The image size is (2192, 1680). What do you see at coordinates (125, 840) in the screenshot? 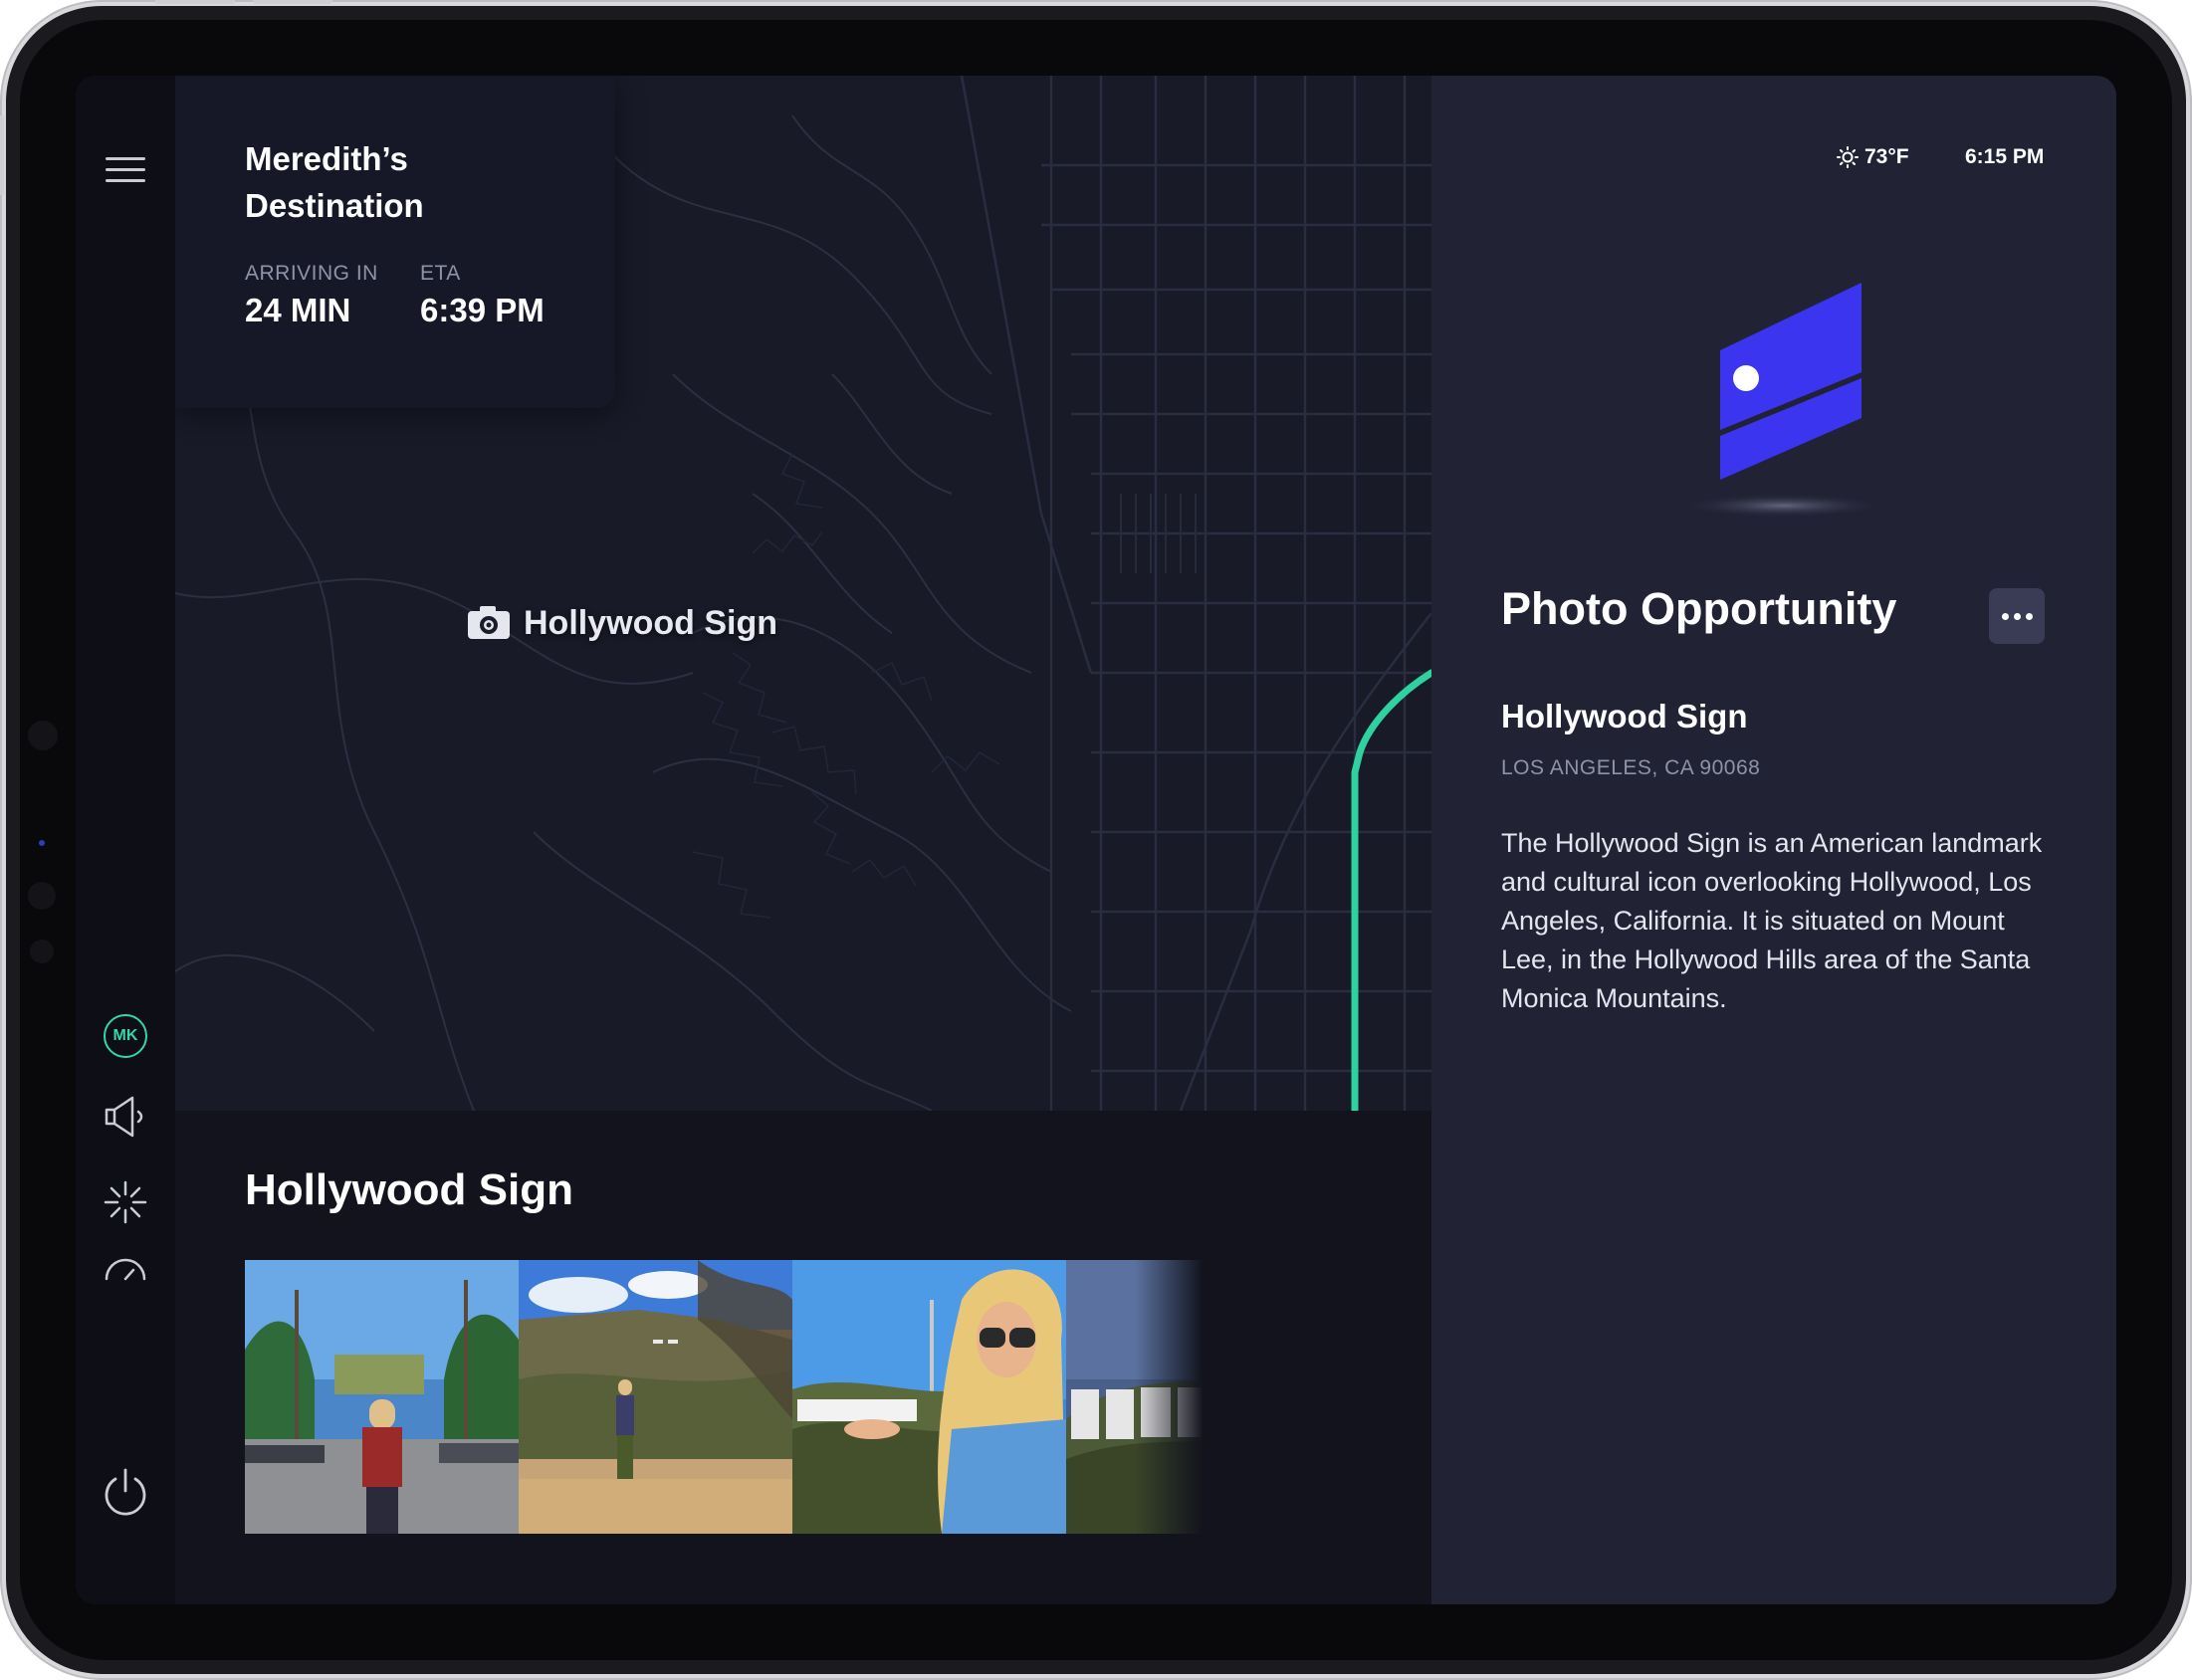
I see `left-rail: MK` at bounding box center [125, 840].